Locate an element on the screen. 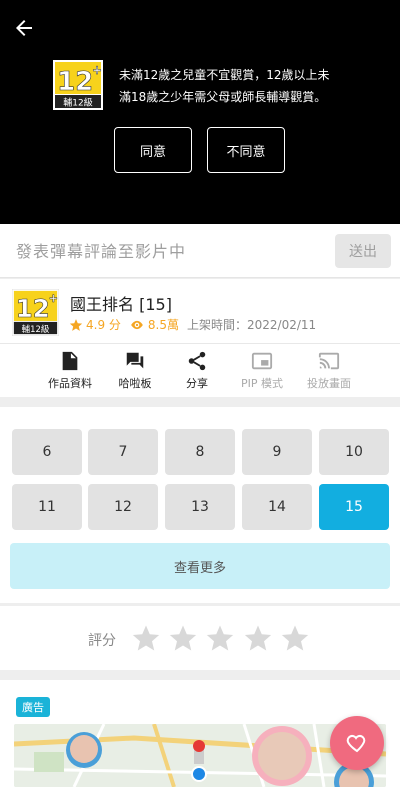  score-text: 4.9 分 is located at coordinates (103, 325).